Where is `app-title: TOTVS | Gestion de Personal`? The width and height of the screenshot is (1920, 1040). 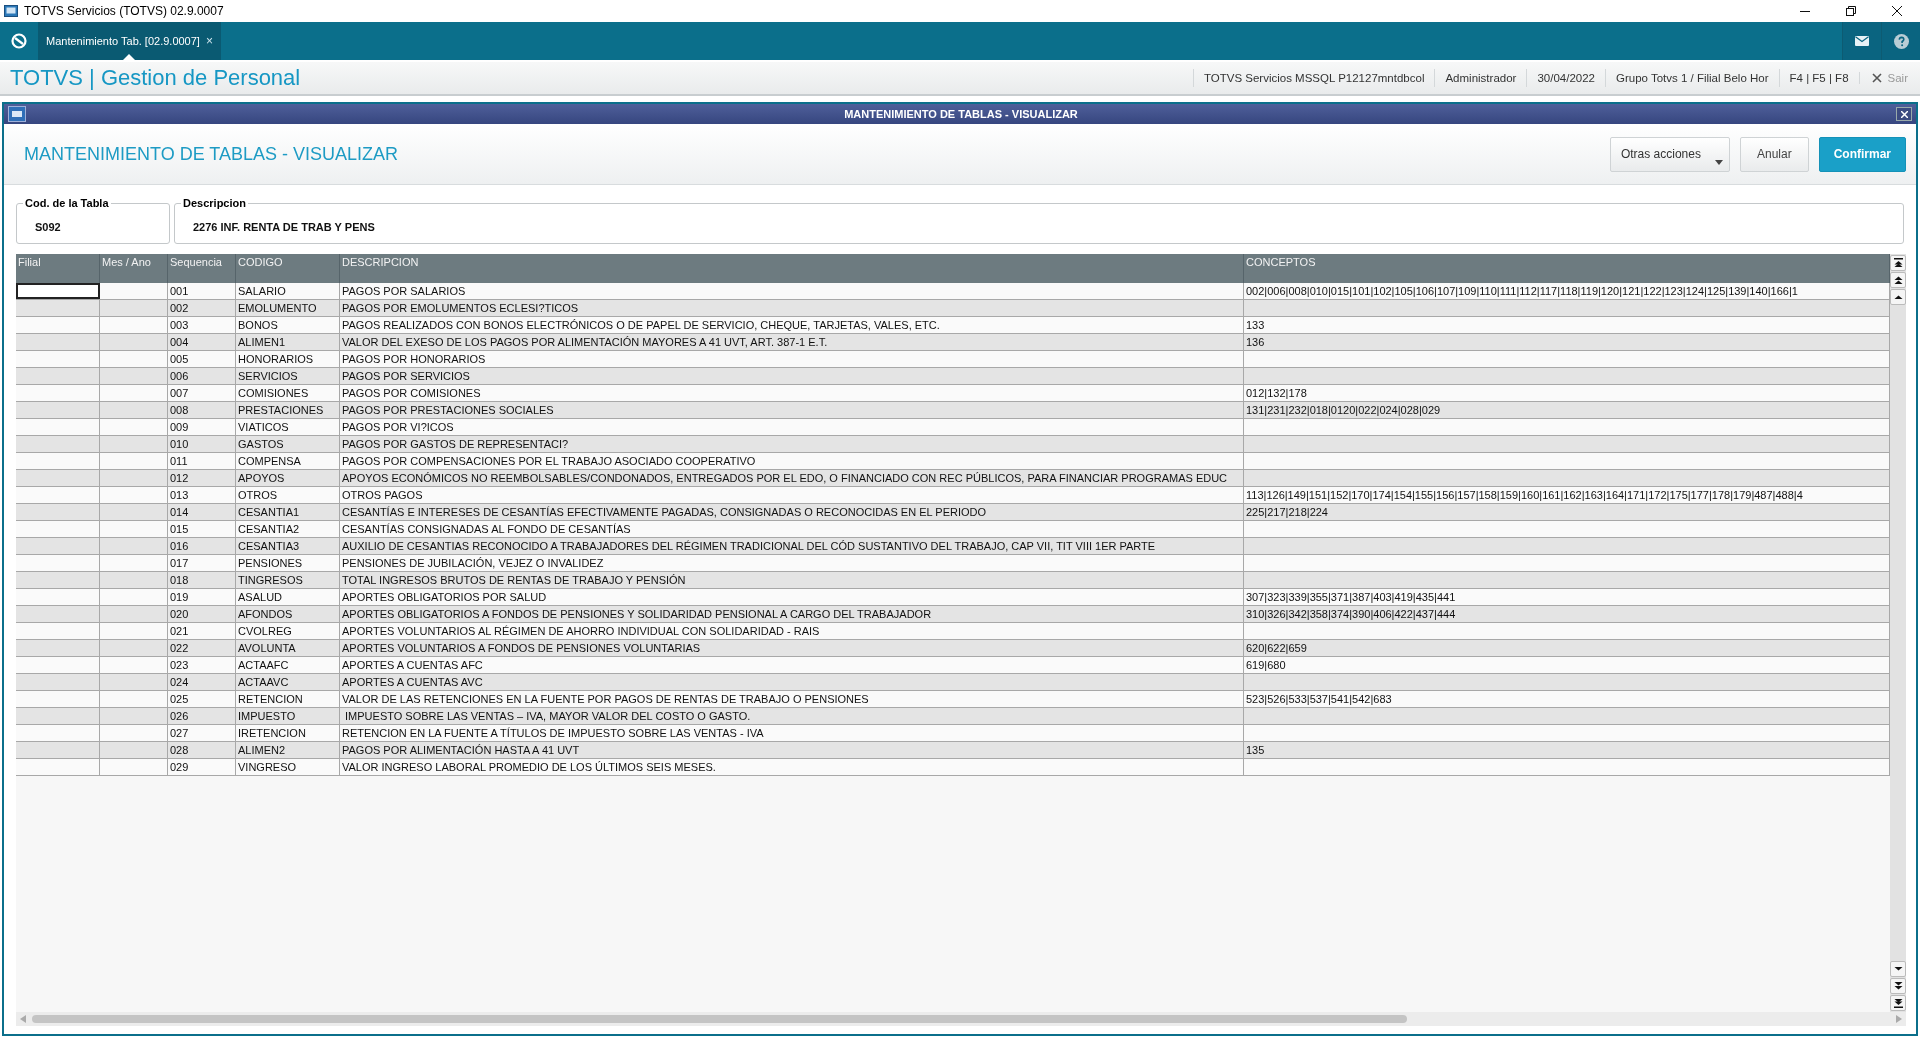
app-title: TOTVS | Gestion de Personal is located at coordinates (156, 78).